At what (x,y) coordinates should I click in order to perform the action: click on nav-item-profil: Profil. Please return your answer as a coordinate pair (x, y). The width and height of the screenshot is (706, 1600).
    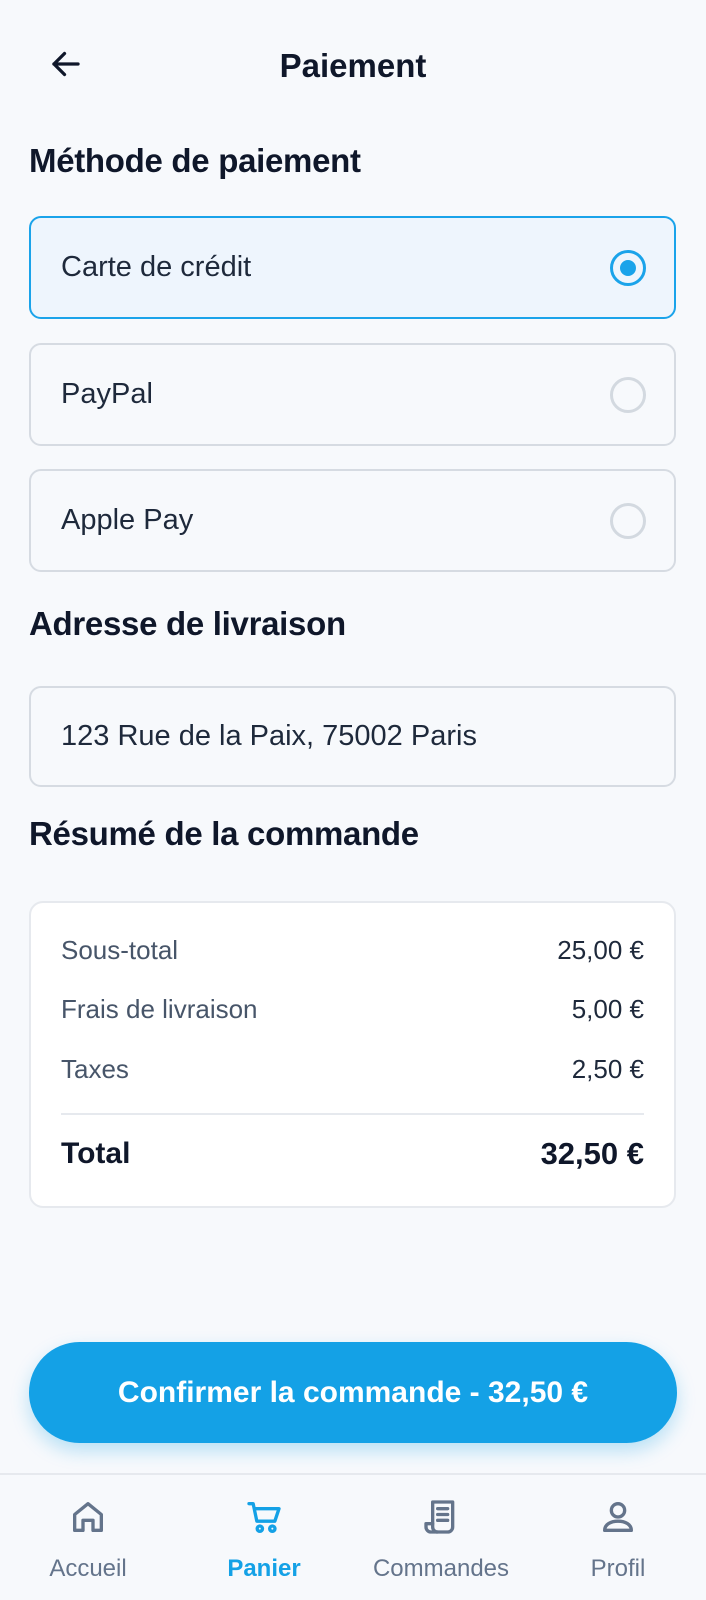
    Looking at the image, I should click on (618, 1537).